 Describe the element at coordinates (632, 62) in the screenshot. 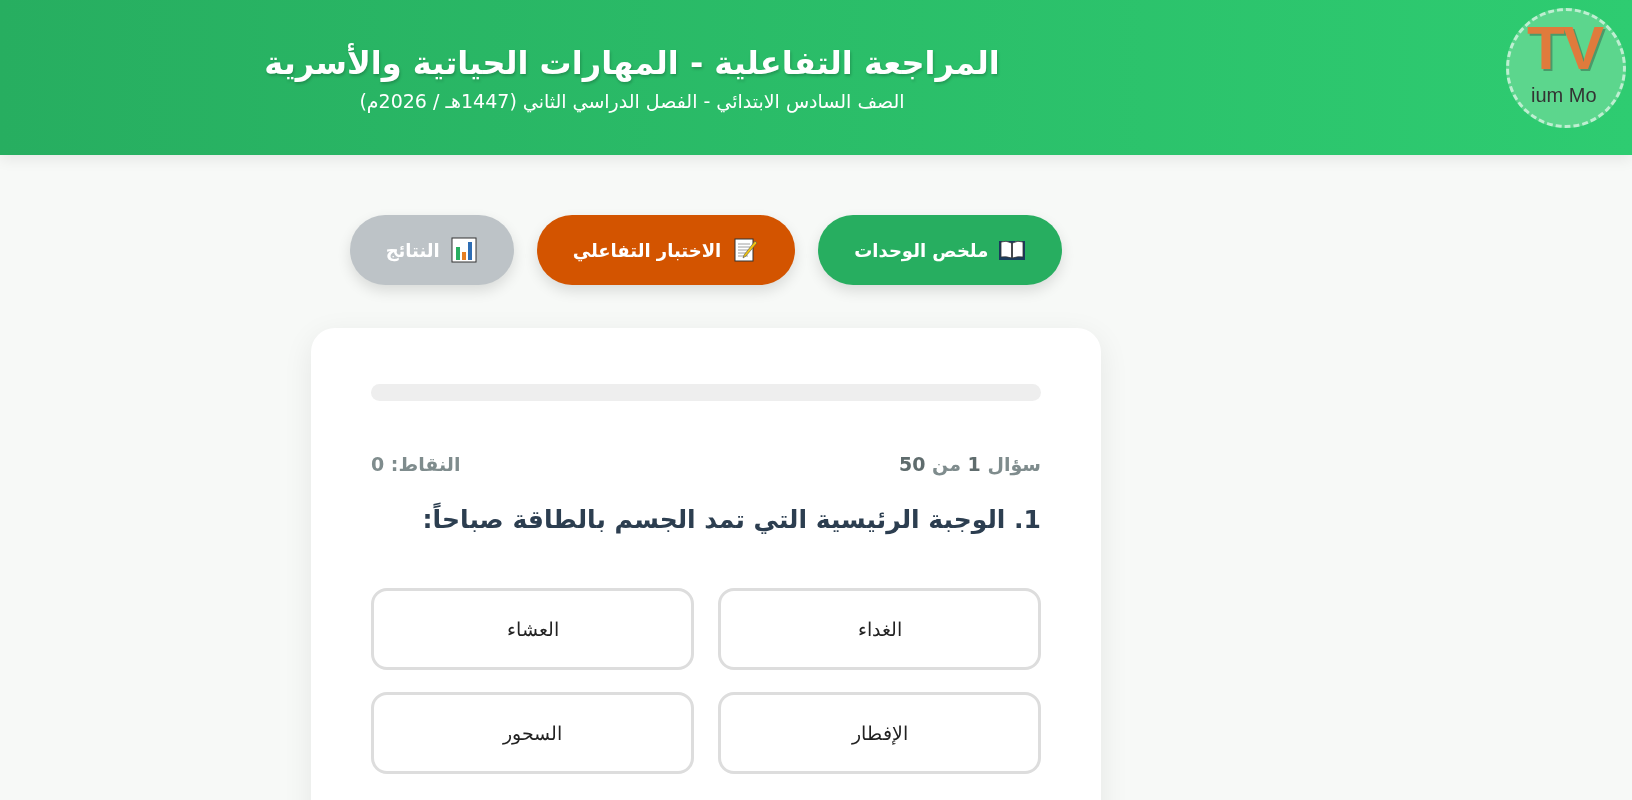

I see `page-title: المراجعة التفاعلية - المهارات الحياتية والأسرية` at that location.